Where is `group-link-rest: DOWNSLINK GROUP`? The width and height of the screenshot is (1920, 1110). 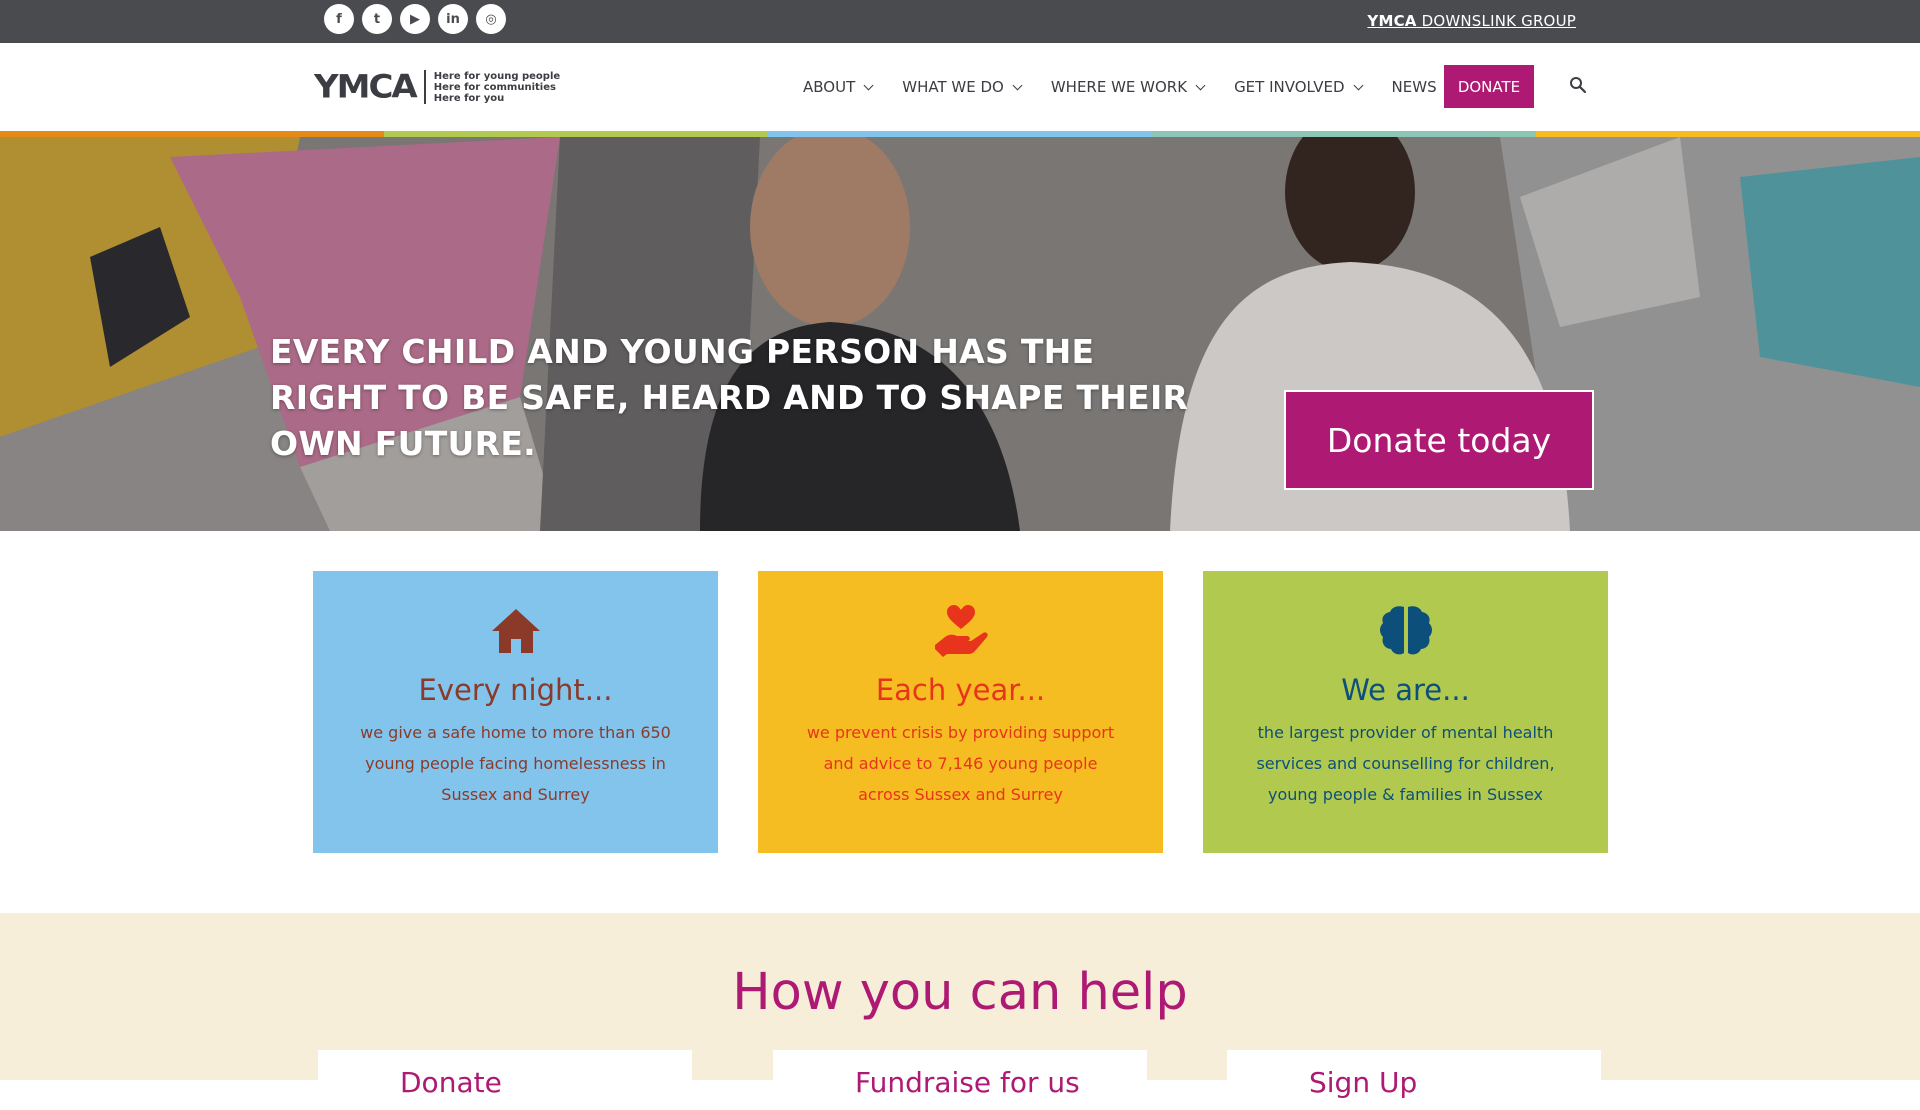
group-link-rest: DOWNSLINK GROUP is located at coordinates (1498, 21).